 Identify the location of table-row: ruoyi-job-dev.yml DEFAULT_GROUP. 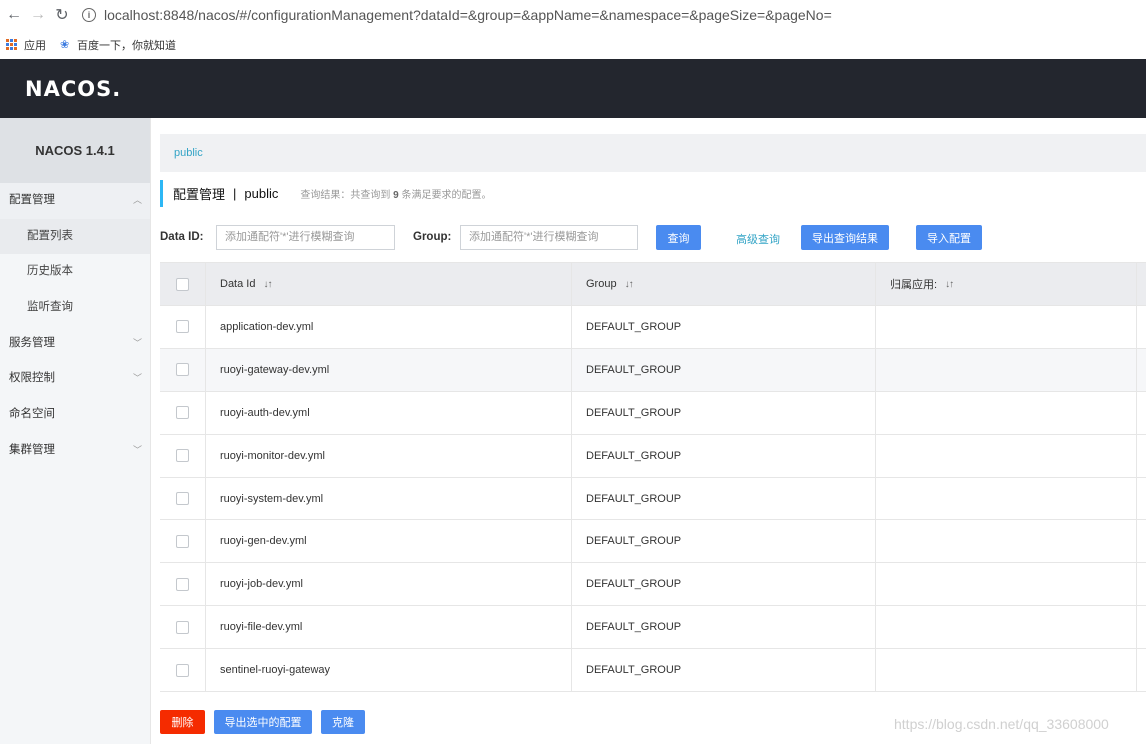
(653, 585).